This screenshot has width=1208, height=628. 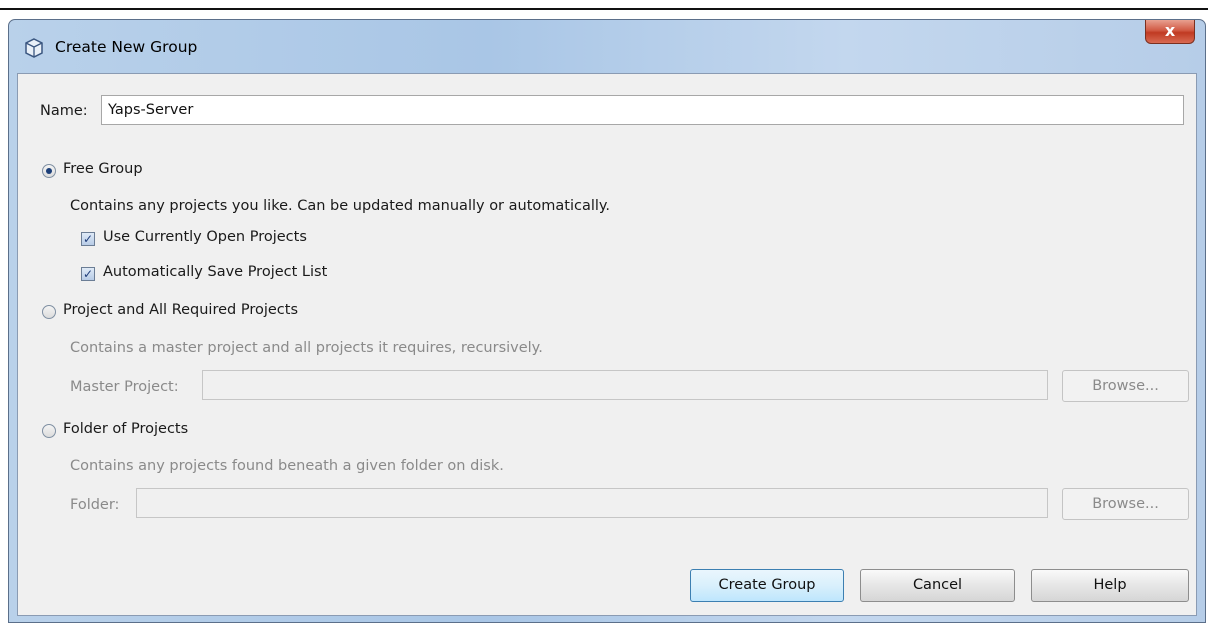 I want to click on folder-projects-label: Folder of Projects, so click(x=125, y=429).